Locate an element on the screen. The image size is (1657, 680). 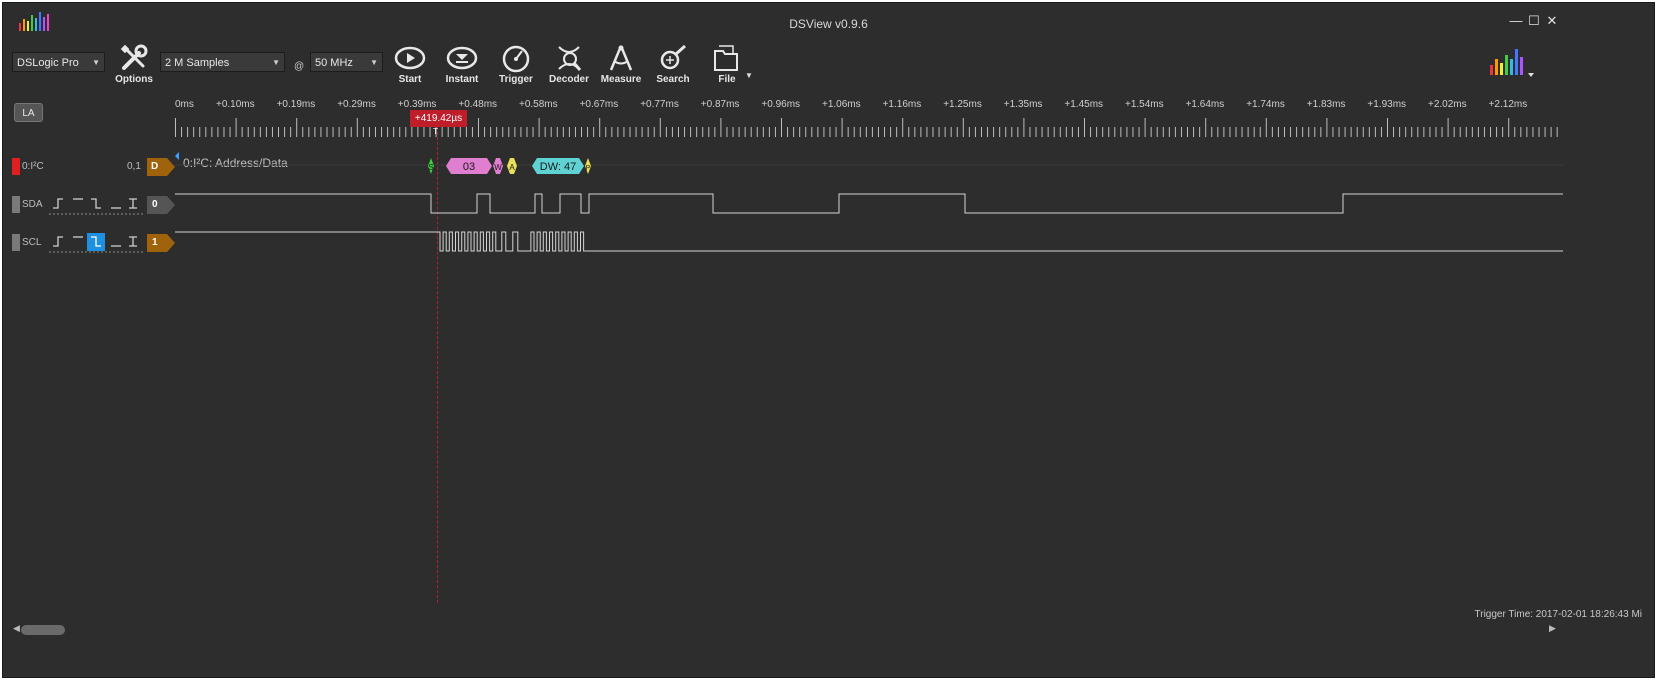
decoded-start-label: S is located at coordinates (430, 167).